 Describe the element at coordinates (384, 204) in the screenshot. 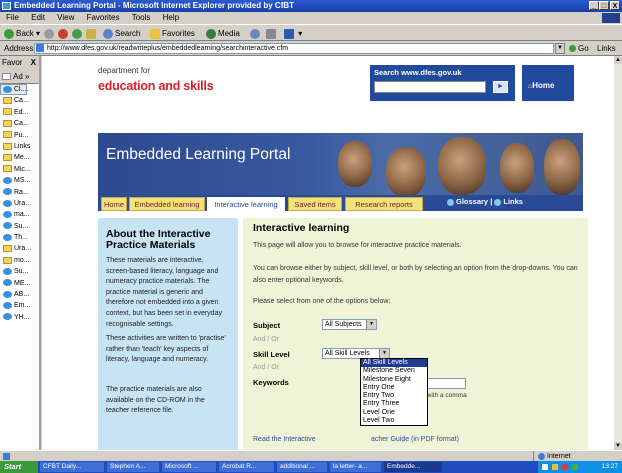

I see `tab-research-reports: Research reports` at that location.